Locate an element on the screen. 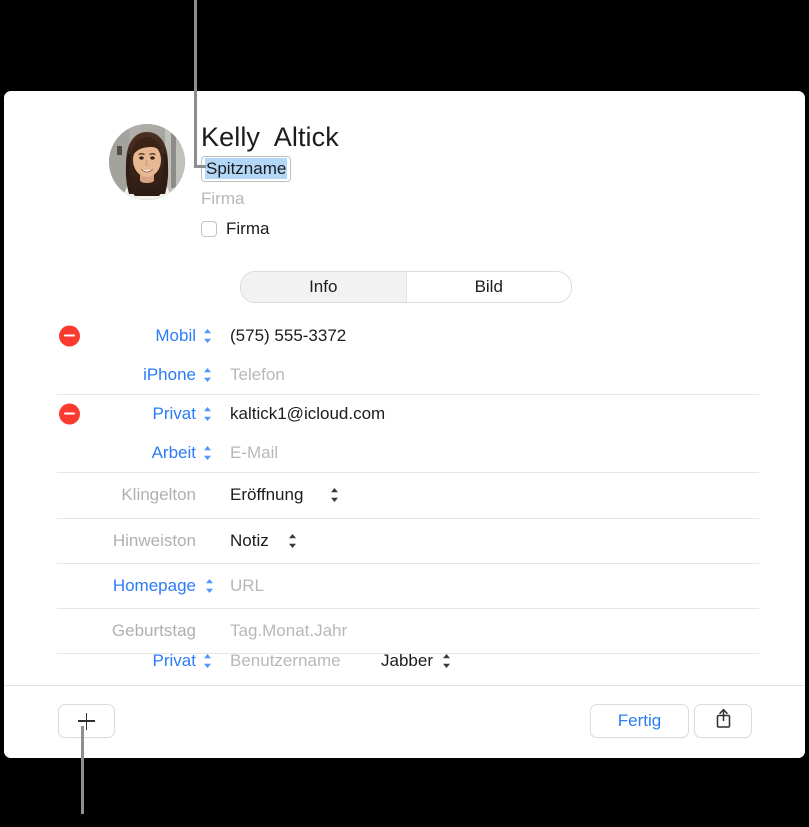 This screenshot has height=827, width=809. tab-info: Info is located at coordinates (324, 287).